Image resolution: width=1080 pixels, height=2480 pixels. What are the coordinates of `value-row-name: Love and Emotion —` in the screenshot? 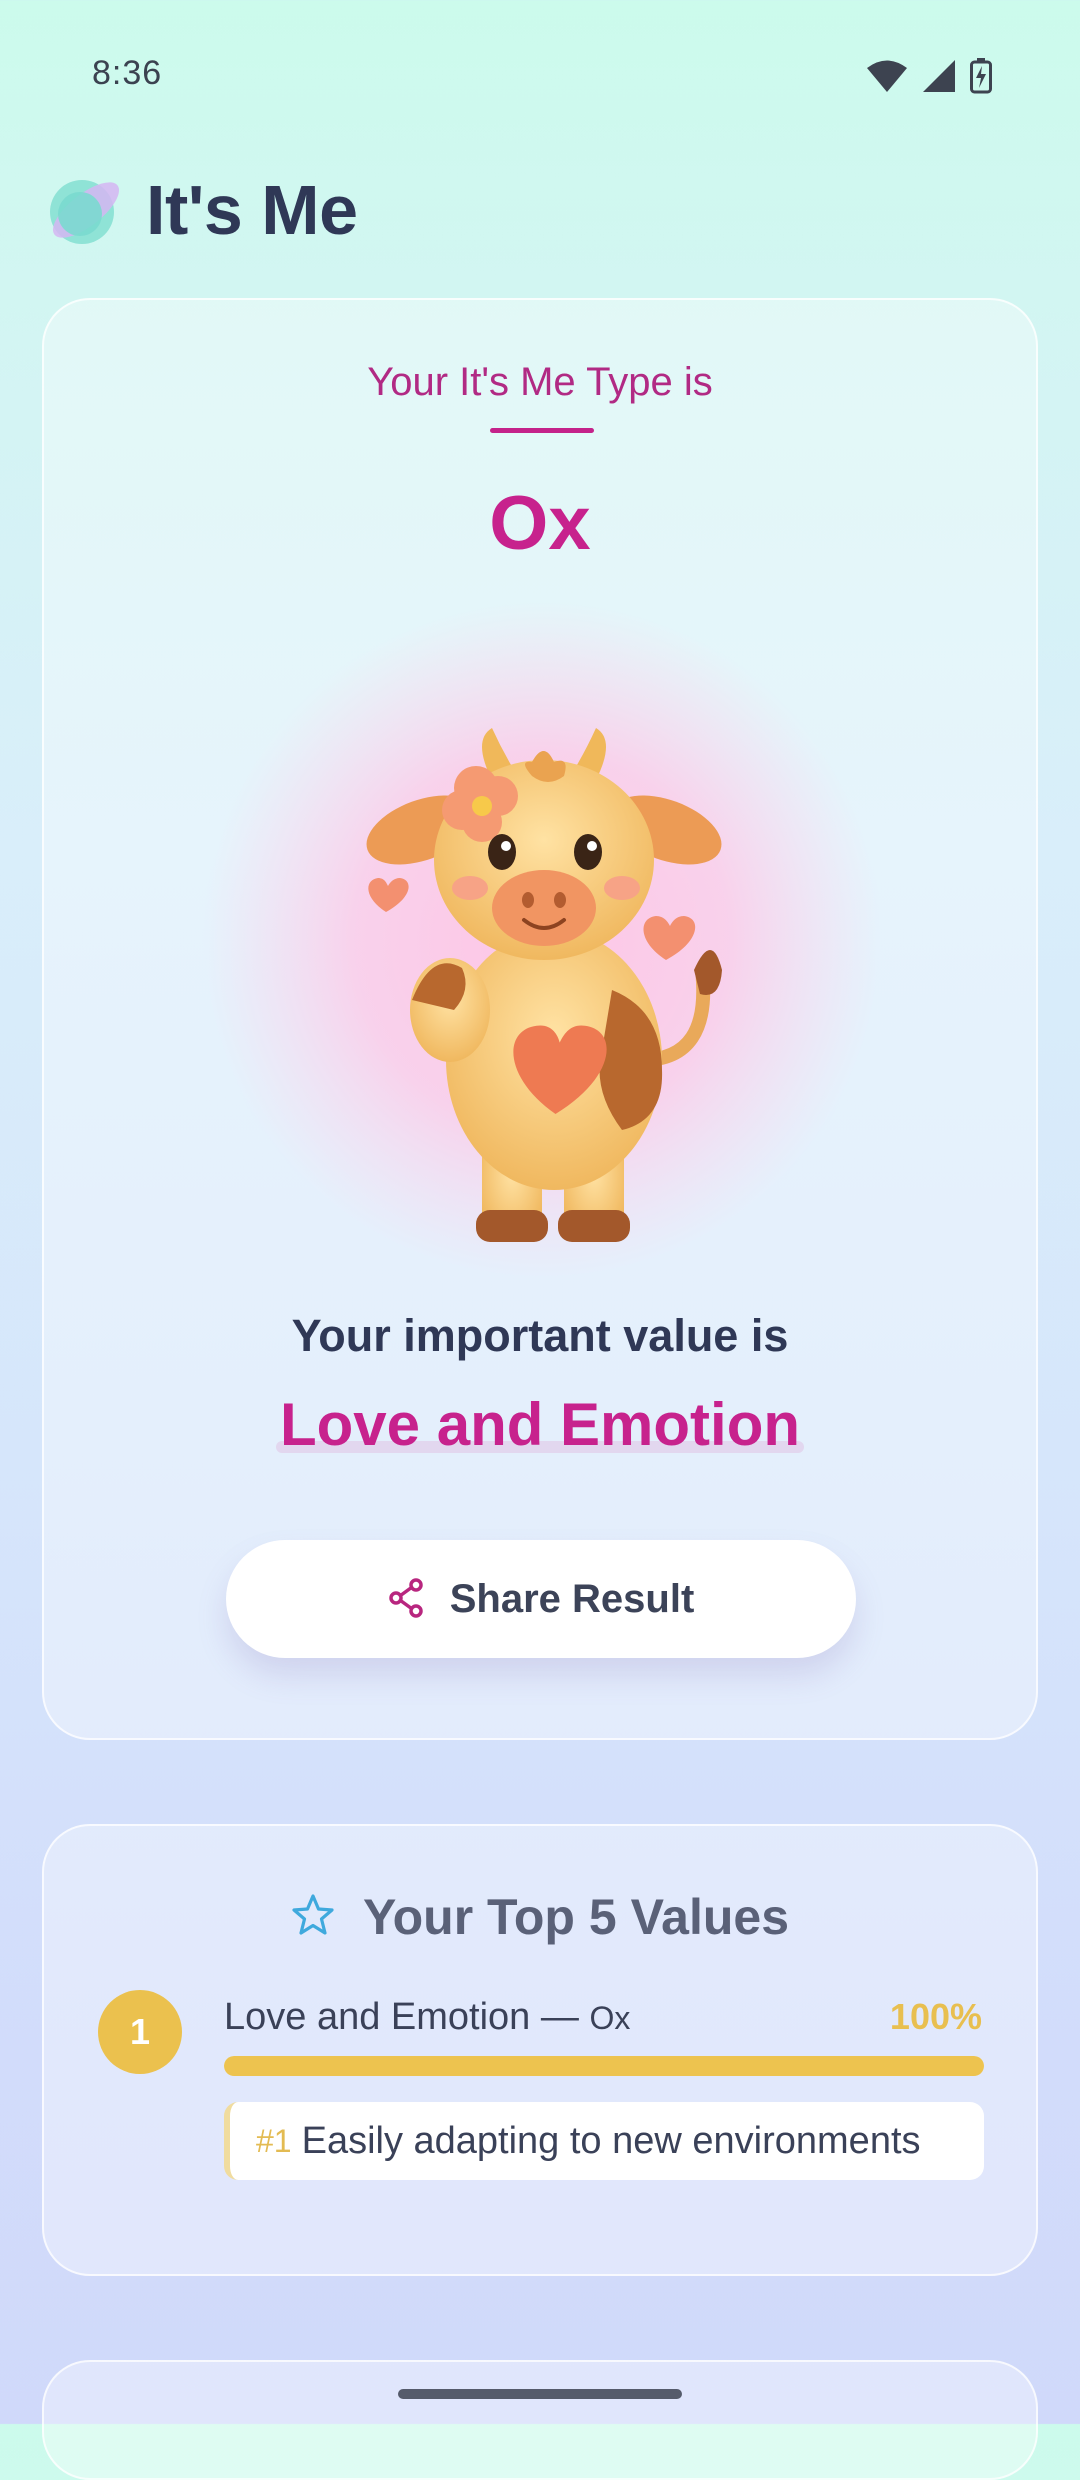 It's located at (401, 2017).